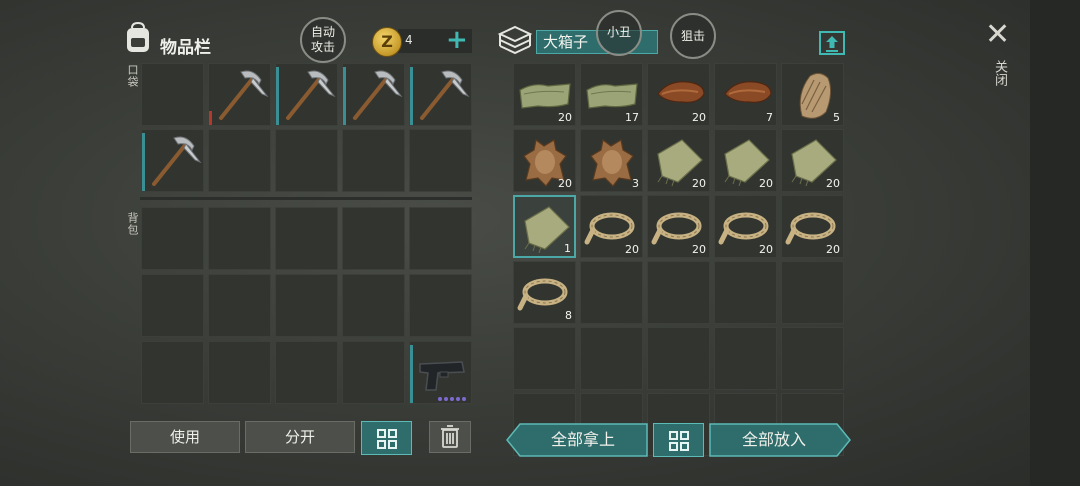 The width and height of the screenshot is (1080, 486). Describe the element at coordinates (138, 37) in the screenshot. I see `backpack-icon` at that location.